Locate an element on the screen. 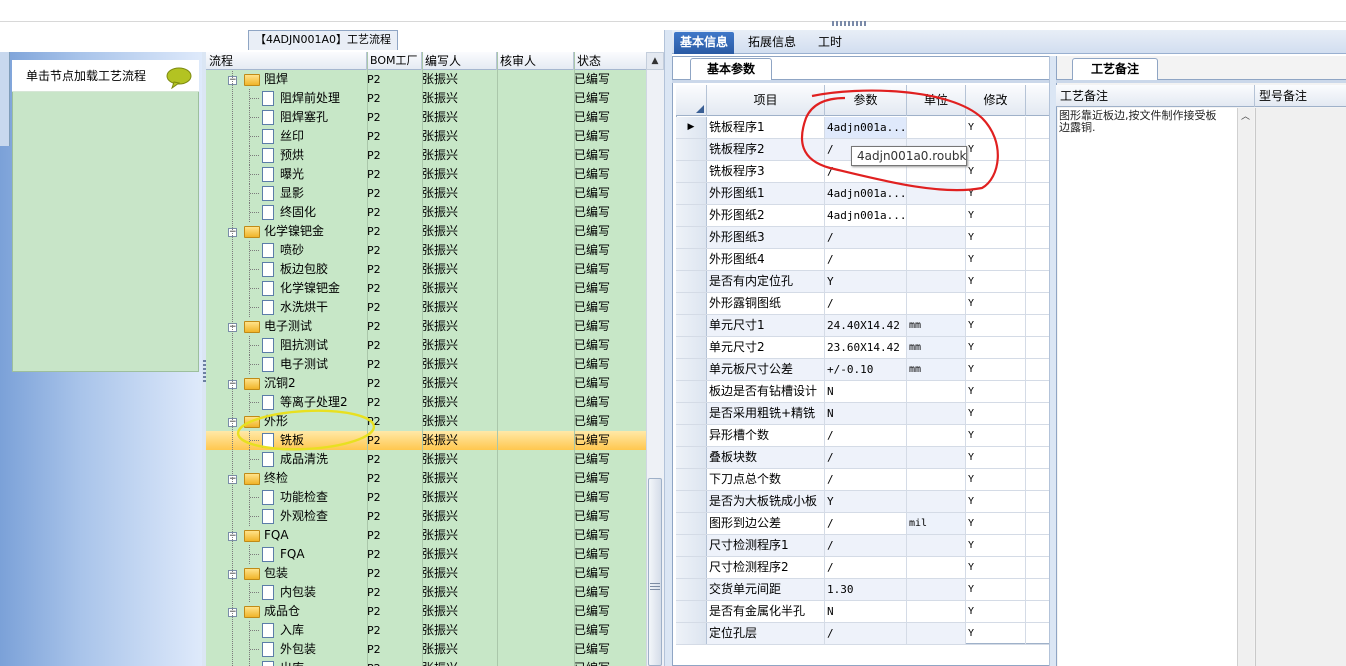 This screenshot has width=1346, height=666. tree-row: 化学镍钯金 P2 张振兴 已编写 is located at coordinates (426, 288).